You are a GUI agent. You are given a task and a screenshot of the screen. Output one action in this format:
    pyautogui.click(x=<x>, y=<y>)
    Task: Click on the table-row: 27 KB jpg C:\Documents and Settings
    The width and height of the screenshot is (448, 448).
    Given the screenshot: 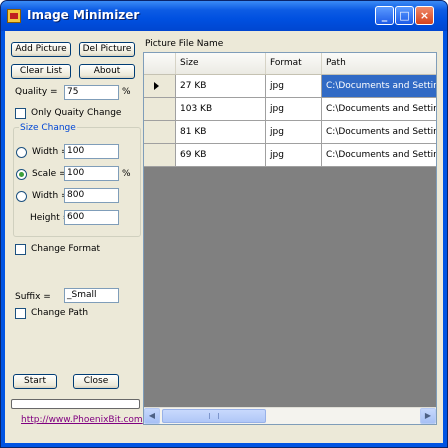 What is the action you would take?
    pyautogui.click(x=290, y=86)
    